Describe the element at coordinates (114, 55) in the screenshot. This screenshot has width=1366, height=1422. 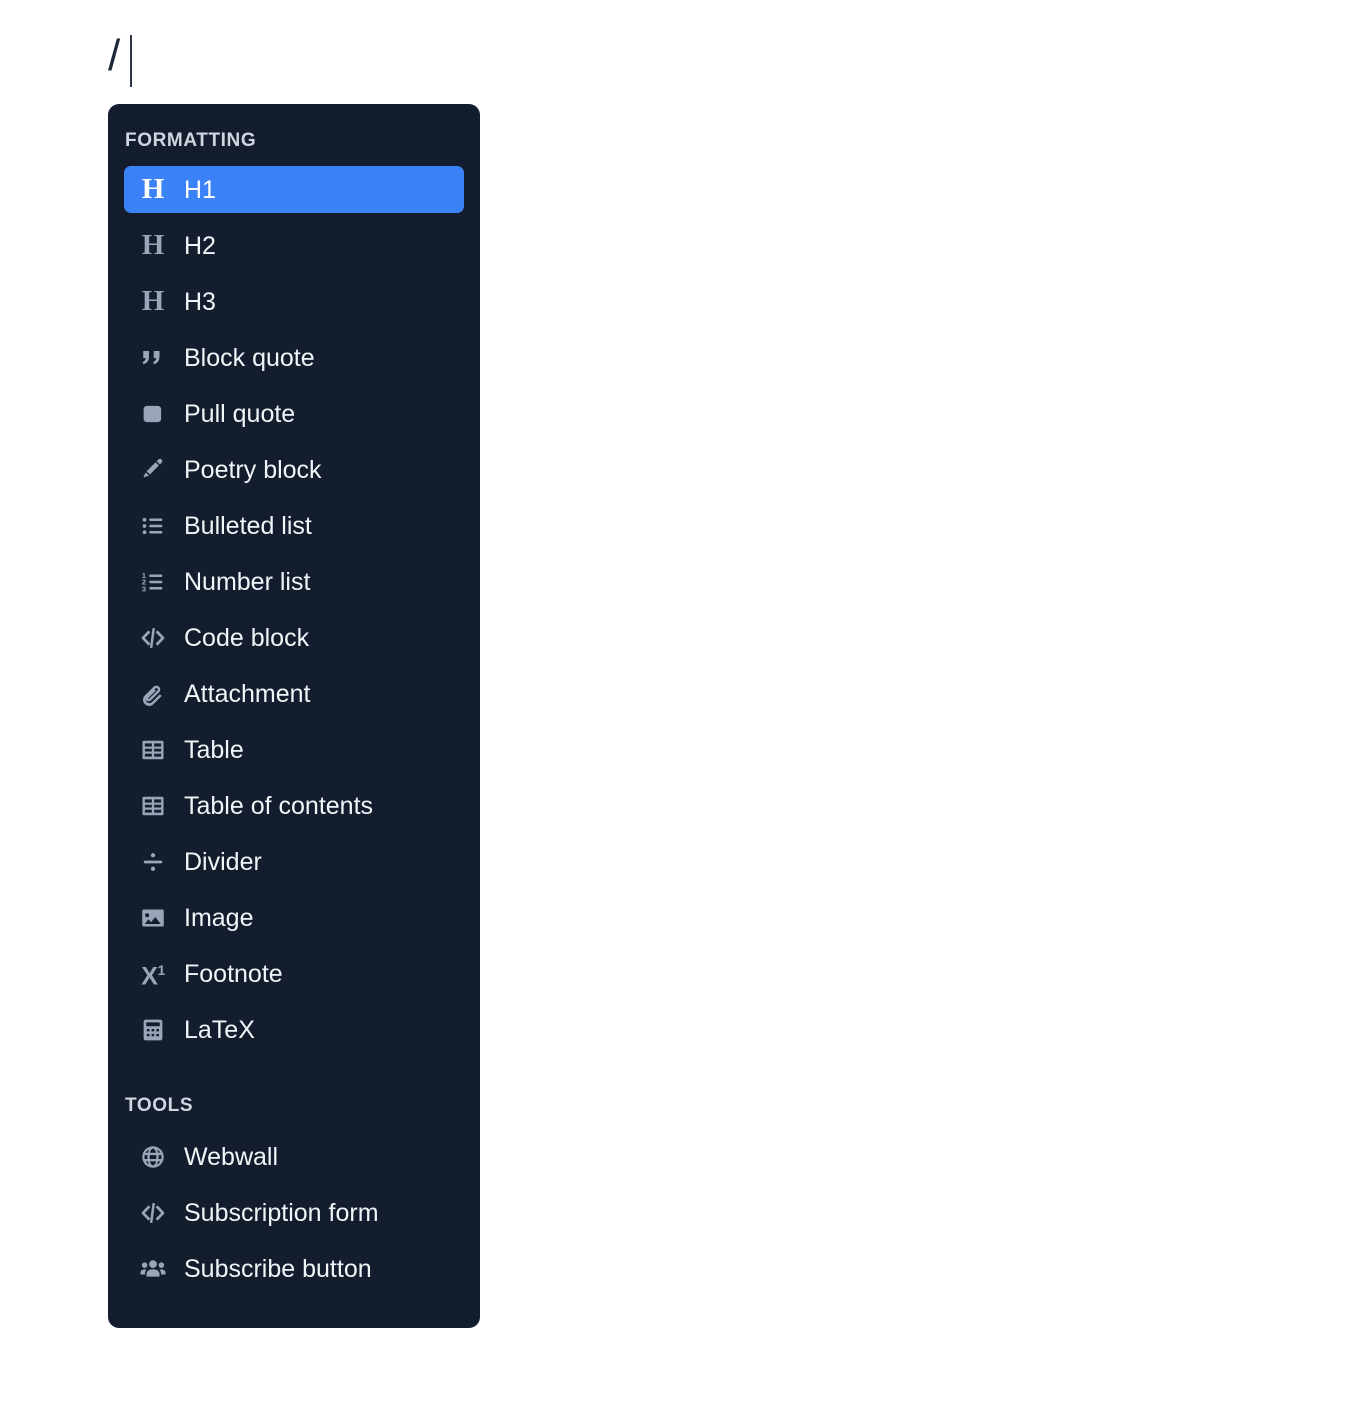
I see `slash-command-text: /` at that location.